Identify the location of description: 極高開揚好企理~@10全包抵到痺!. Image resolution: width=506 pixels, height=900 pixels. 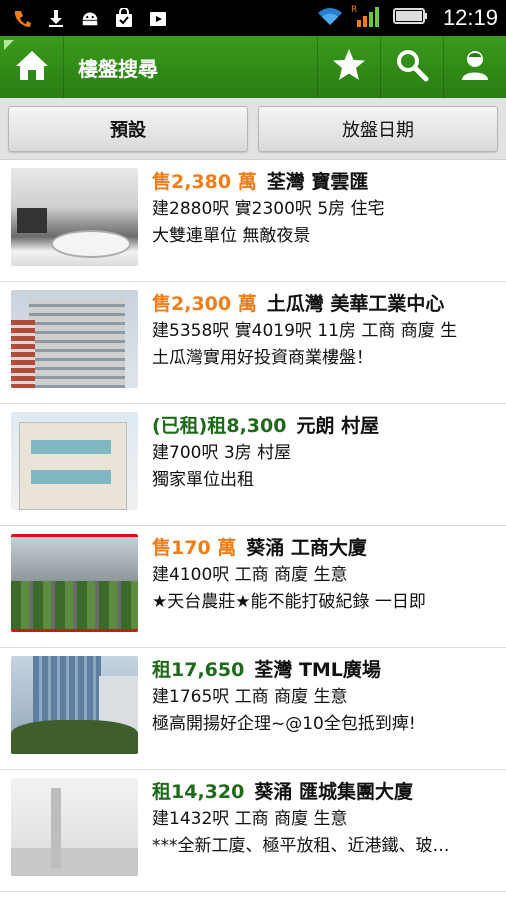
(284, 724).